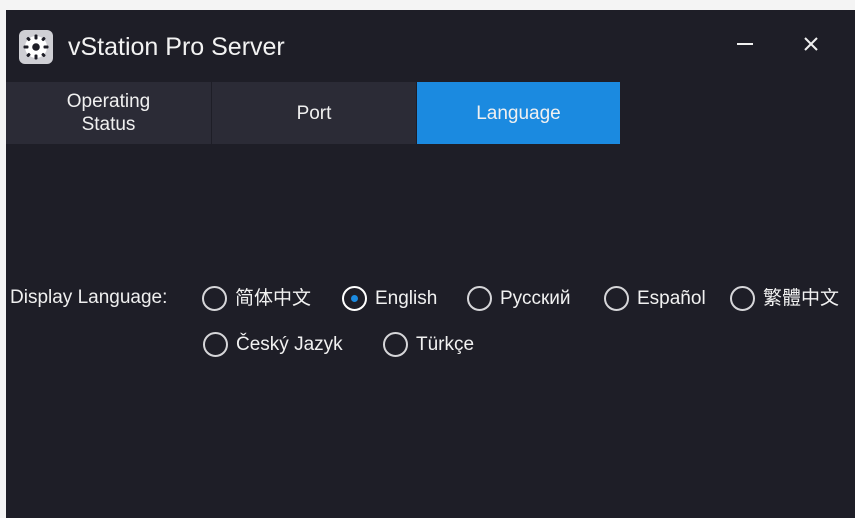 Image resolution: width=855 pixels, height=518 pixels. What do you see at coordinates (801, 298) in the screenshot?
I see `language-option-label: 繁體中文` at bounding box center [801, 298].